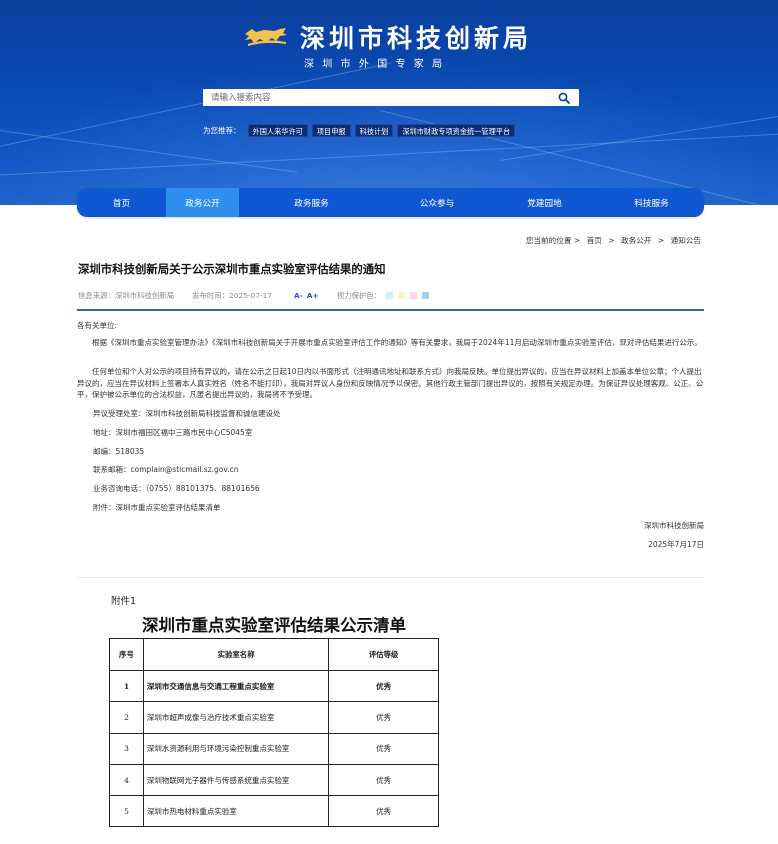  I want to click on table-row: 2 深圳市超声成像与治疗技术重点实验室 优秀, so click(274, 717).